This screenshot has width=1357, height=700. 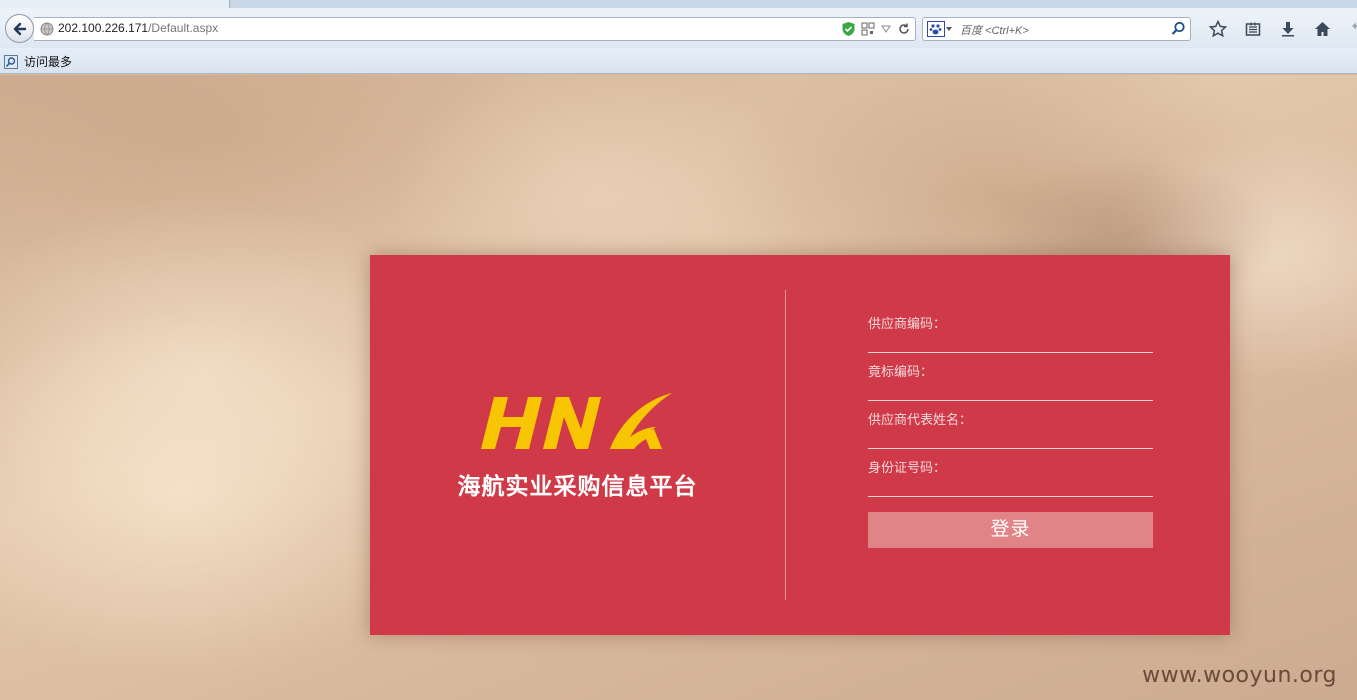 I want to click on undo-button, so click(x=1348, y=29).